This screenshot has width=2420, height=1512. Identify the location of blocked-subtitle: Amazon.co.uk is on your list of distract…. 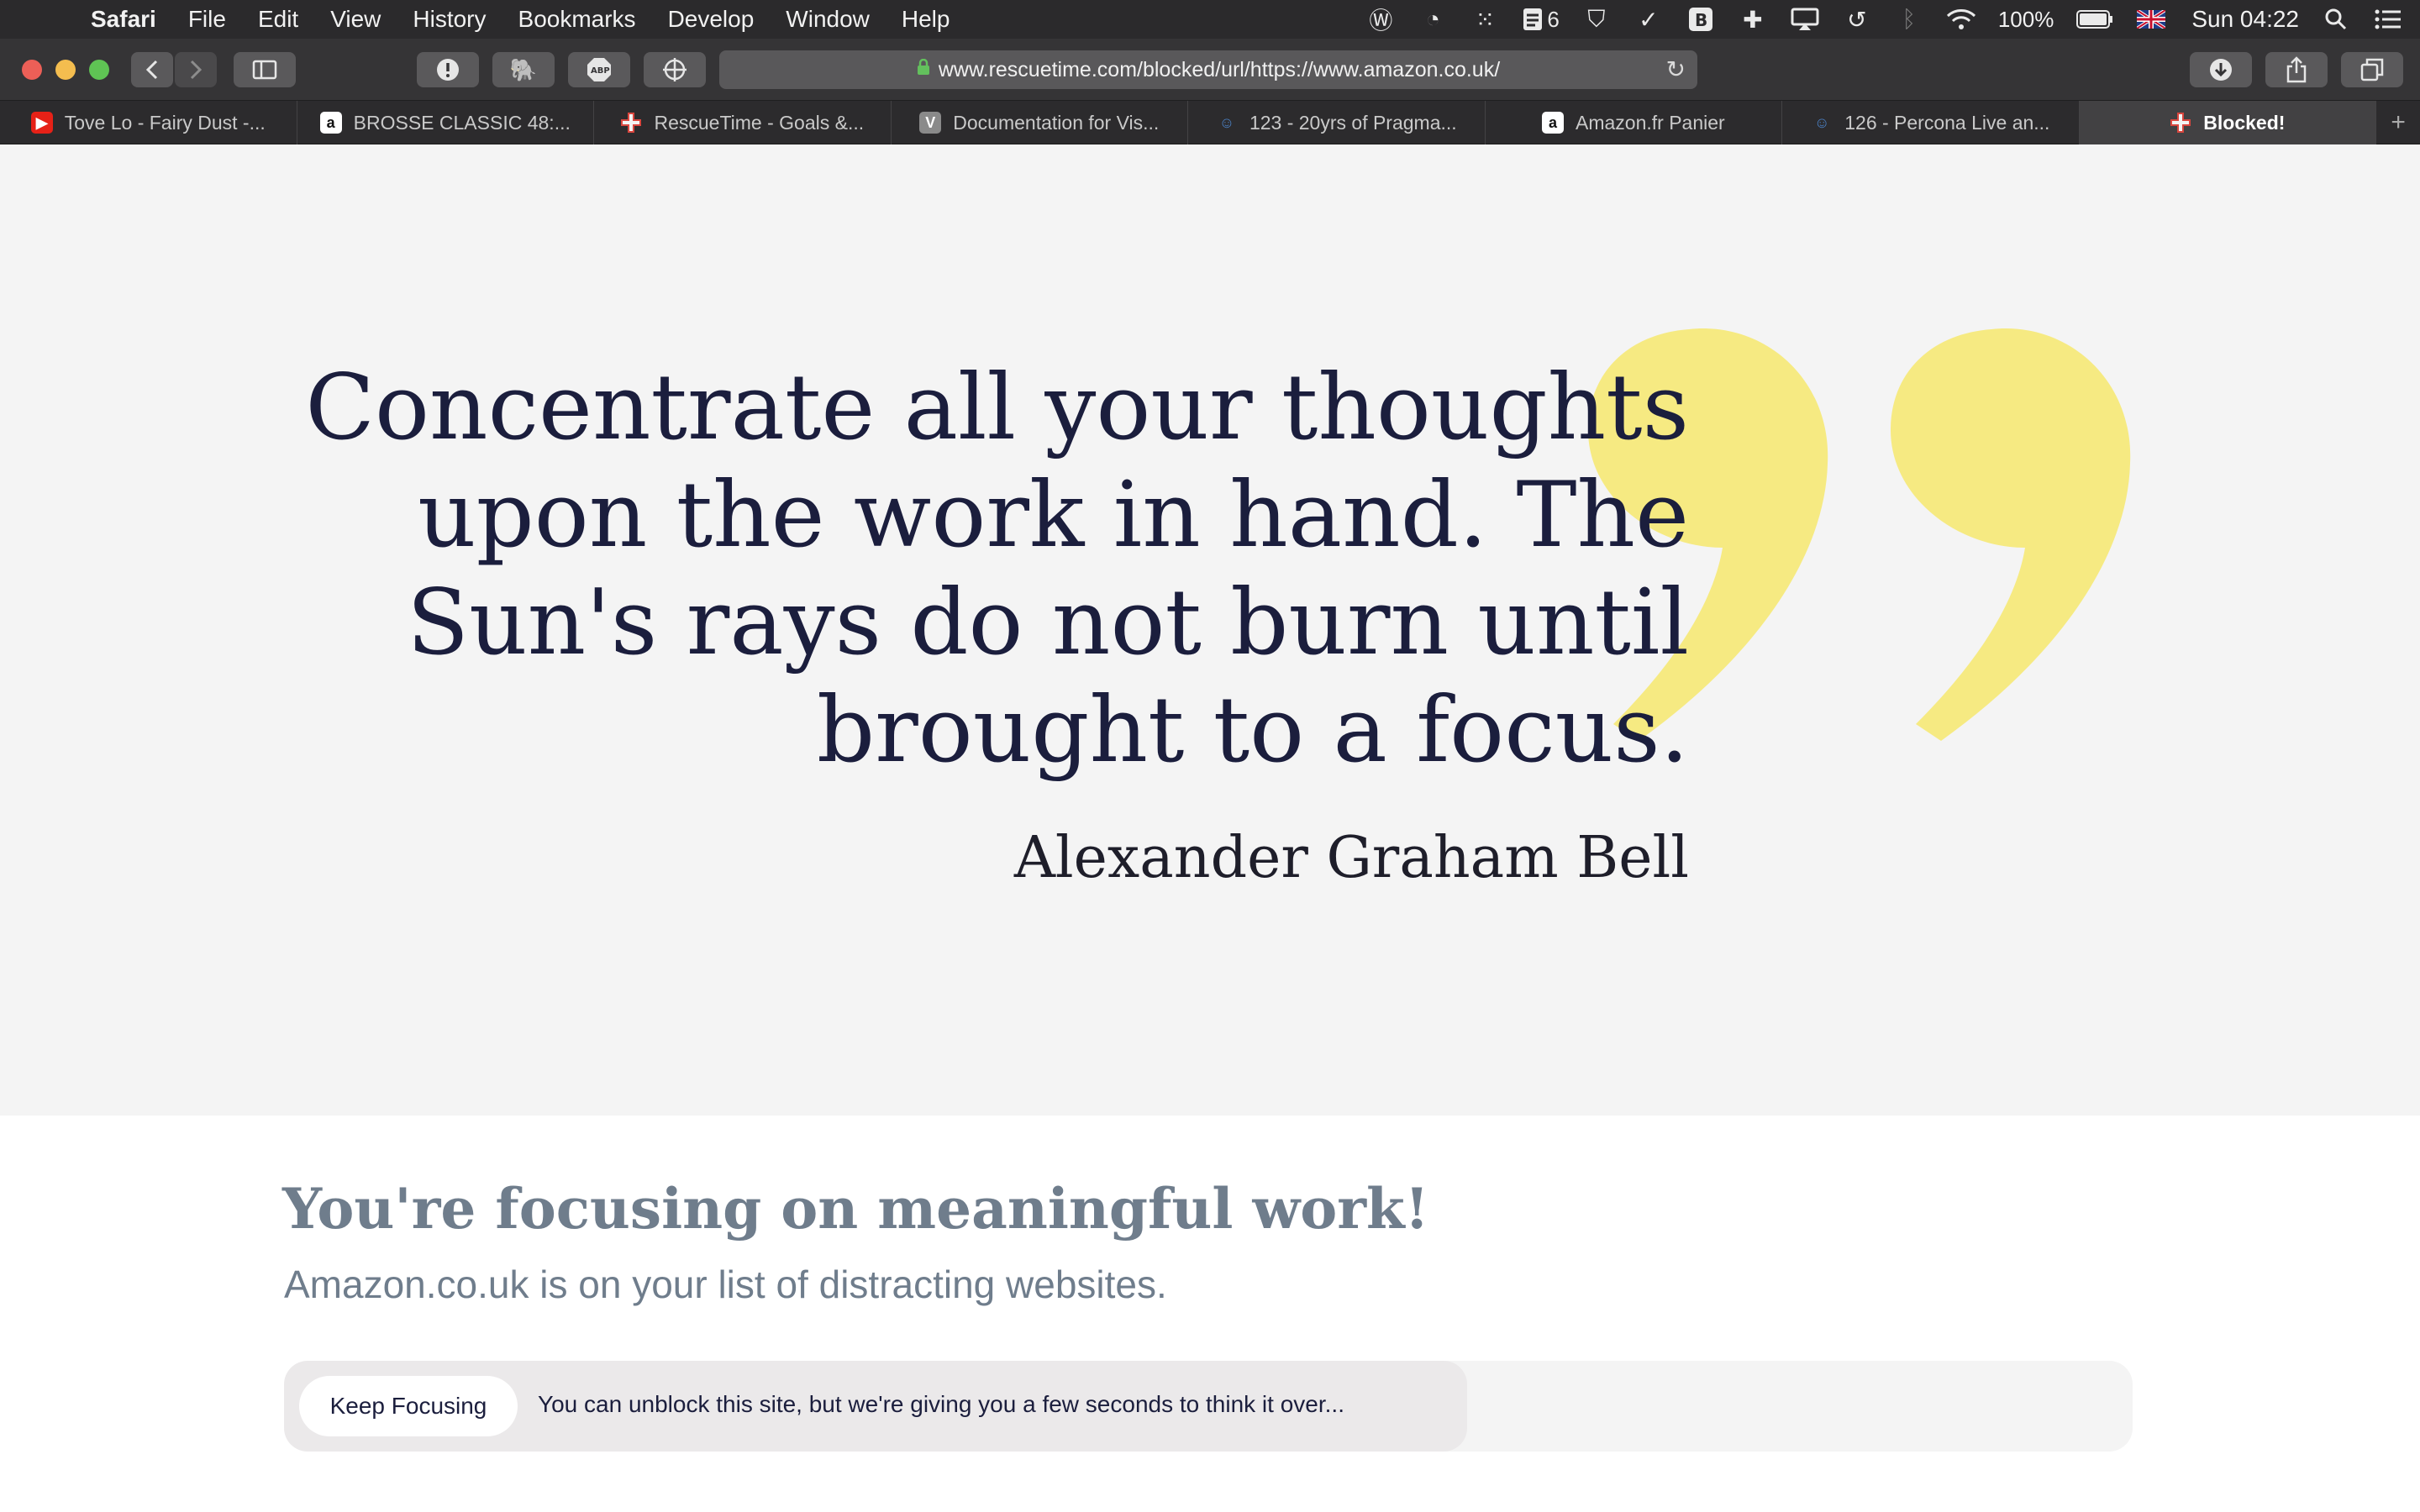
(725, 1284).